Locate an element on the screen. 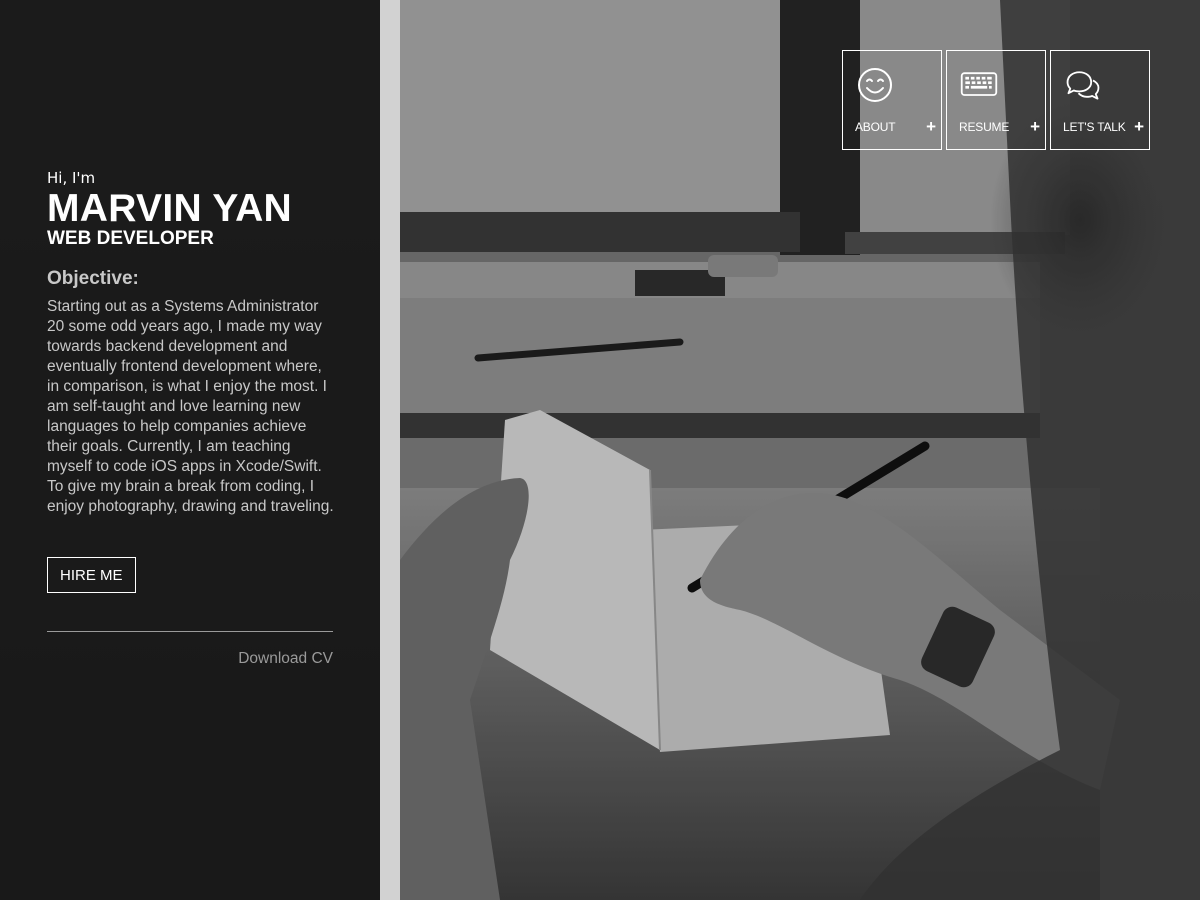  smiley-icon is located at coordinates (875, 85).